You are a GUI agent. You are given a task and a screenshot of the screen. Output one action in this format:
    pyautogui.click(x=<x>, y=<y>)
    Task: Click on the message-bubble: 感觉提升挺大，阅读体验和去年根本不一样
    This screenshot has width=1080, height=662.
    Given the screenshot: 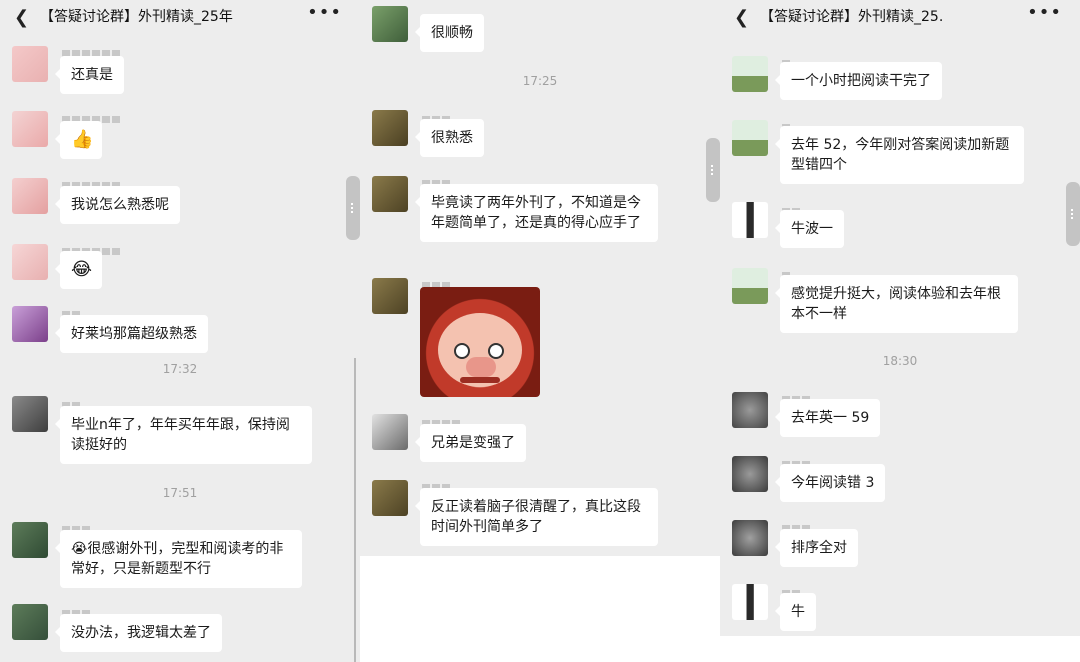 What is the action you would take?
    pyautogui.click(x=896, y=304)
    